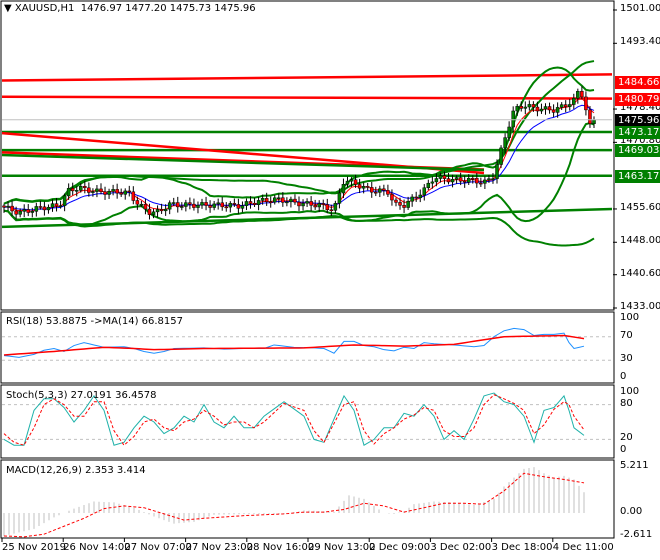 This screenshot has height=560, width=660. Describe the element at coordinates (631, 511) in the screenshot. I see `macd-axis-label: 0.00` at that location.